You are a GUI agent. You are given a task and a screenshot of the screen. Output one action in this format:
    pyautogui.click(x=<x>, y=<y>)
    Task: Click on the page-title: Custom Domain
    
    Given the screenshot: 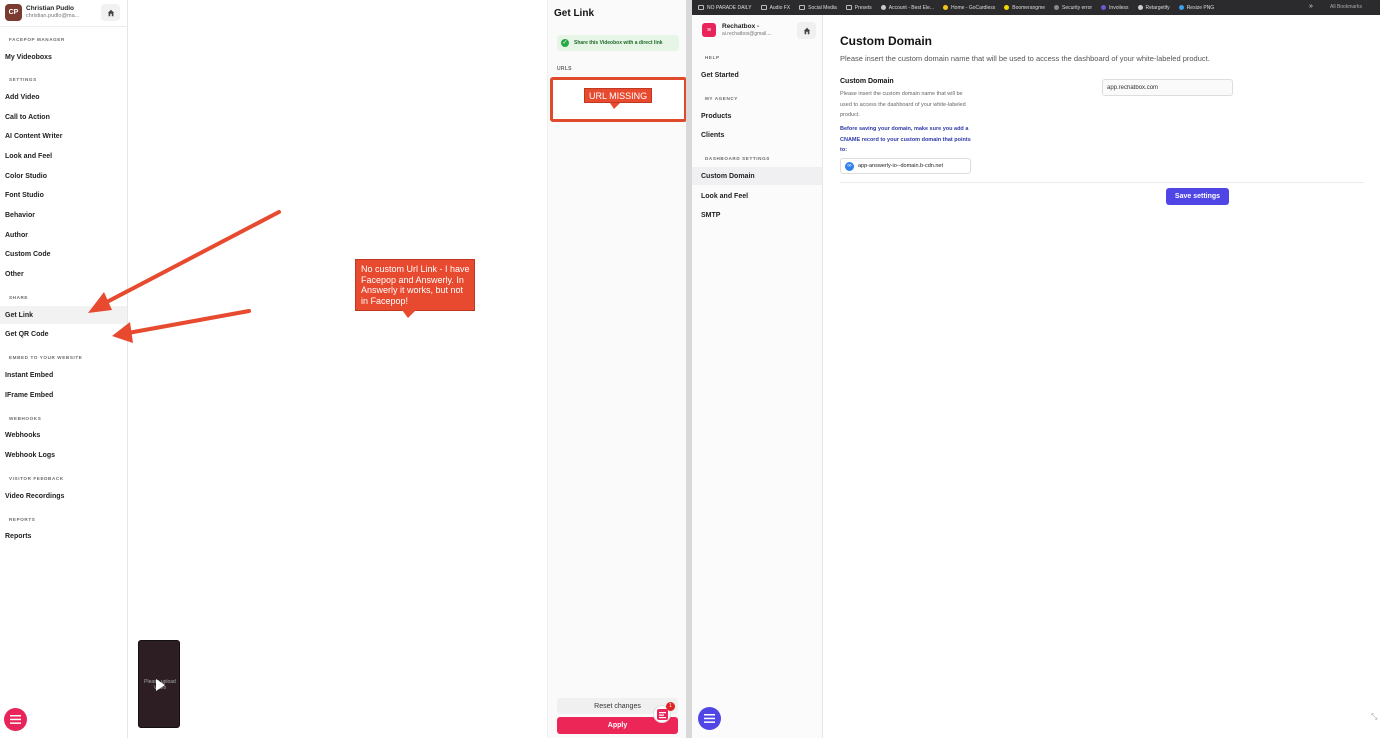 What is the action you would take?
    pyautogui.click(x=886, y=41)
    